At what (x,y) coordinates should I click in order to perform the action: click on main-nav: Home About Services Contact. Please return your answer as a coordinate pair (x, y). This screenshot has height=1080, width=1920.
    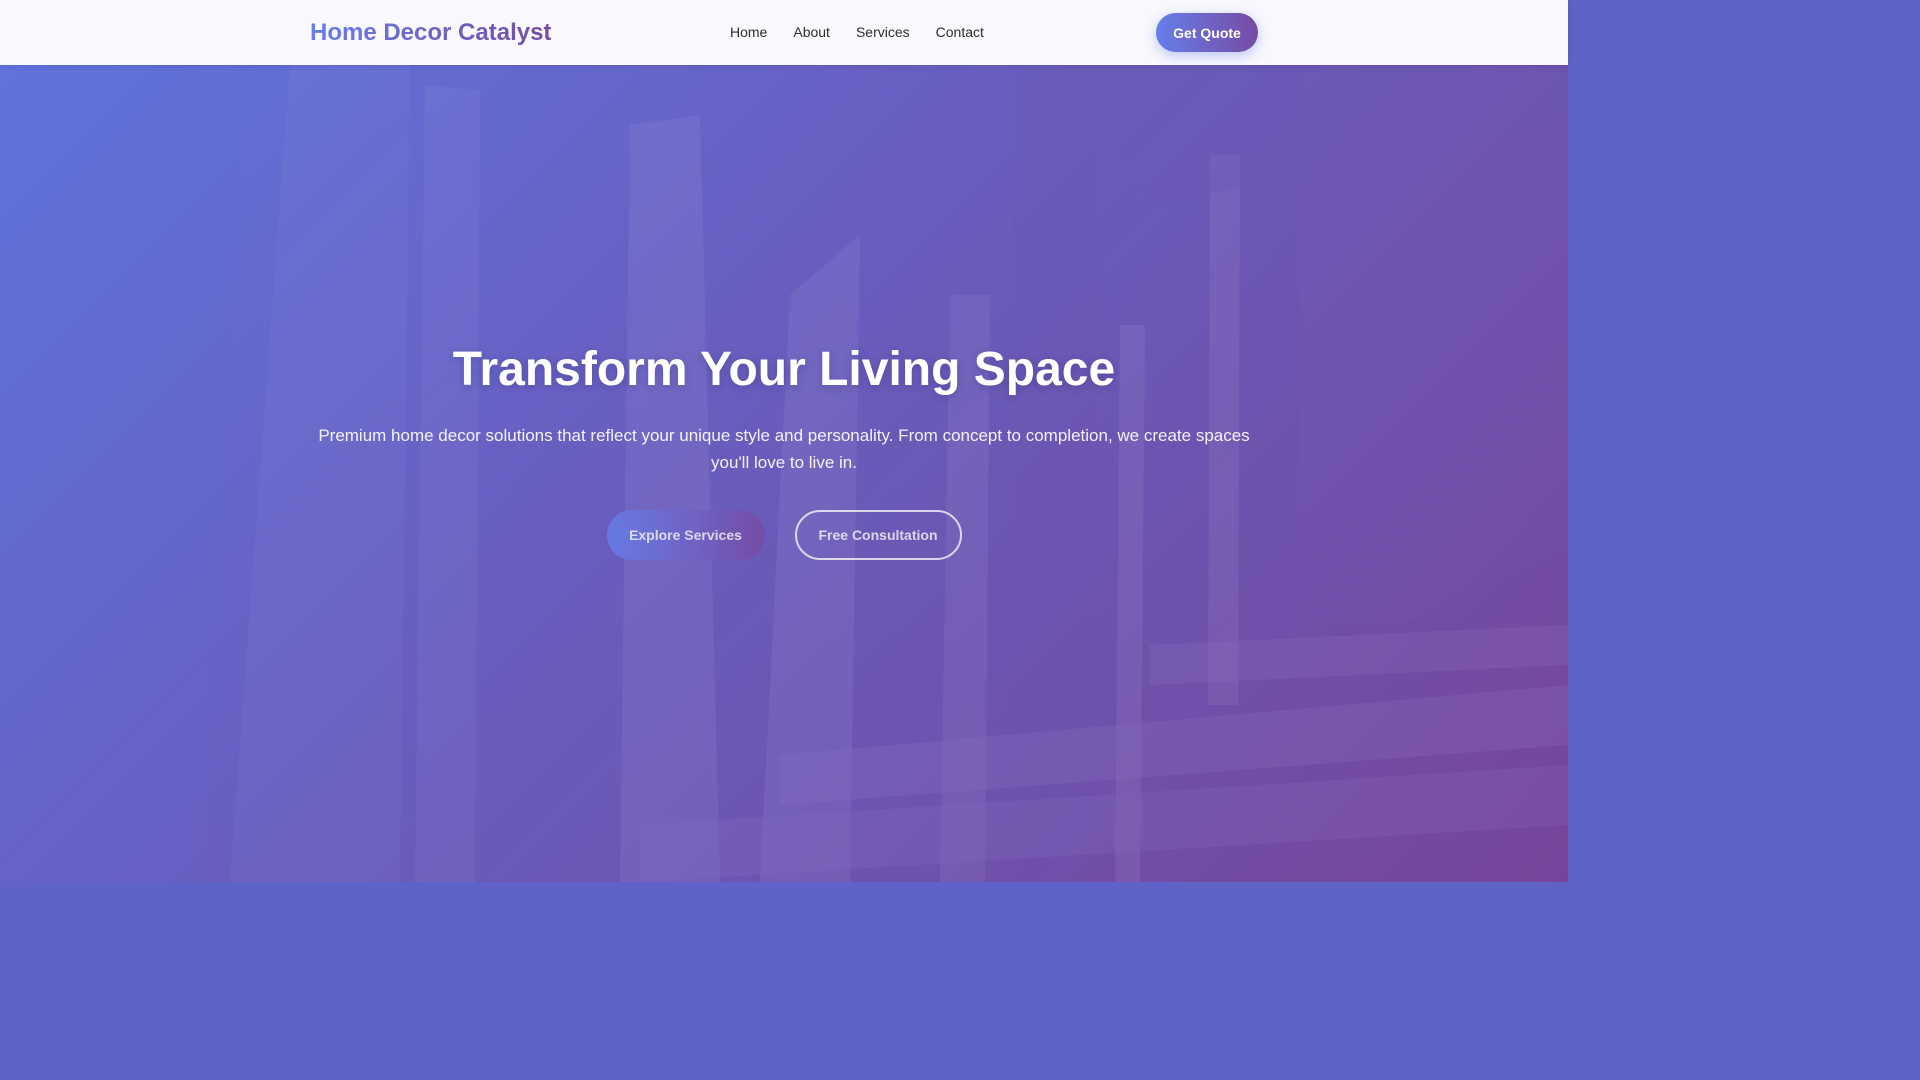
    Looking at the image, I should click on (857, 32).